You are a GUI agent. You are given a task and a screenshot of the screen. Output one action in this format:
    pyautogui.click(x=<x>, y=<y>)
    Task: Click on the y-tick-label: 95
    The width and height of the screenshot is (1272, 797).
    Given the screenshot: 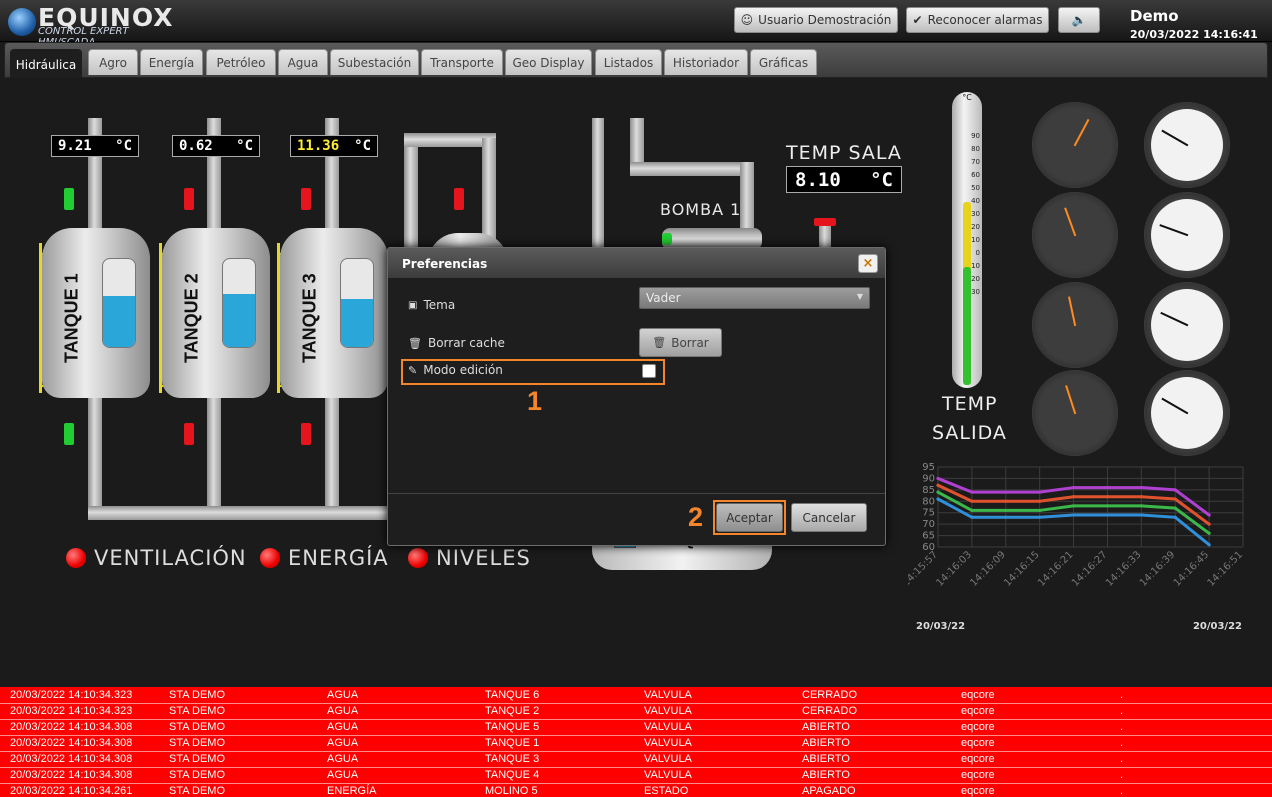 What is the action you would take?
    pyautogui.click(x=928, y=468)
    